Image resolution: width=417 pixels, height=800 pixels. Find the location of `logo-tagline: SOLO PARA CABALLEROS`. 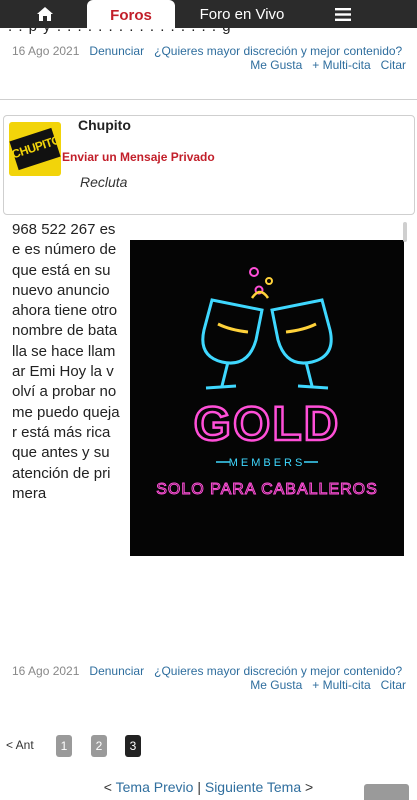

logo-tagline: SOLO PARA CABALLEROS is located at coordinates (267, 489).